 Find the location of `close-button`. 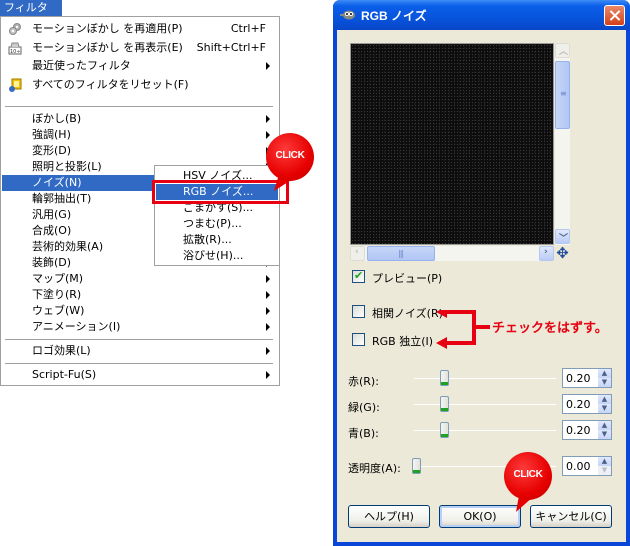

close-button is located at coordinates (614, 15).